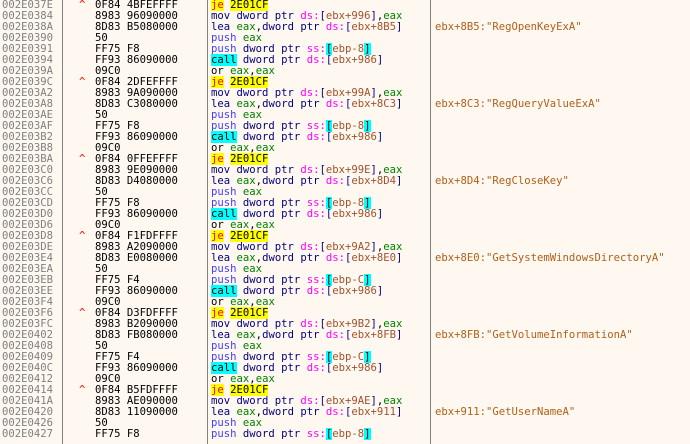 This screenshot has height=444, width=690. What do you see at coordinates (374, 27) in the screenshot?
I see `memory-operand: ebx+8B5` at bounding box center [374, 27].